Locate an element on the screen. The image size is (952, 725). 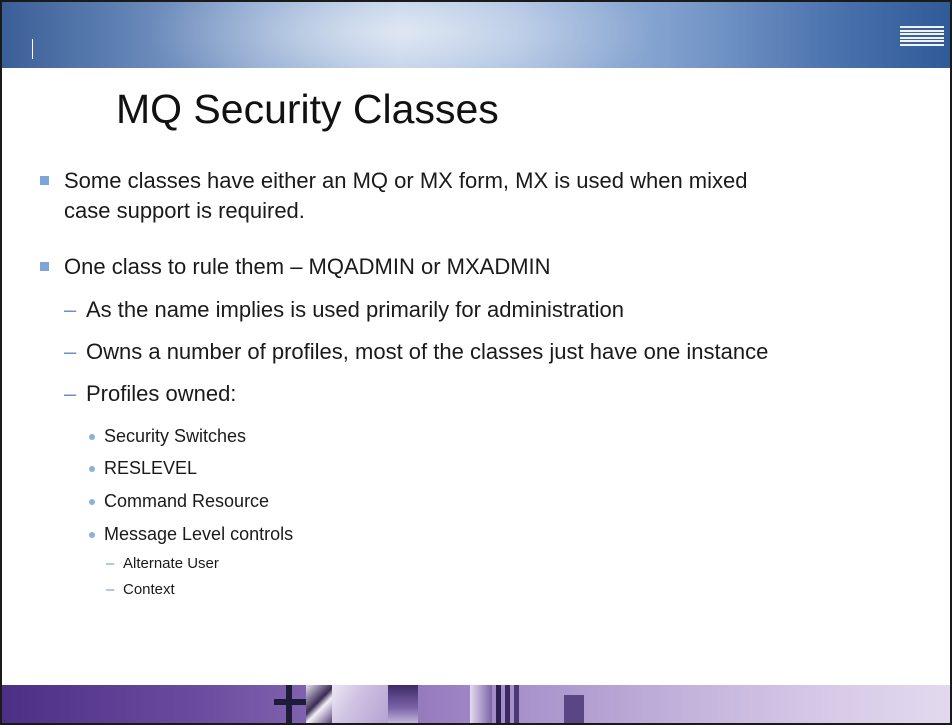
header-swoosh-decoration is located at coordinates (402, 35).